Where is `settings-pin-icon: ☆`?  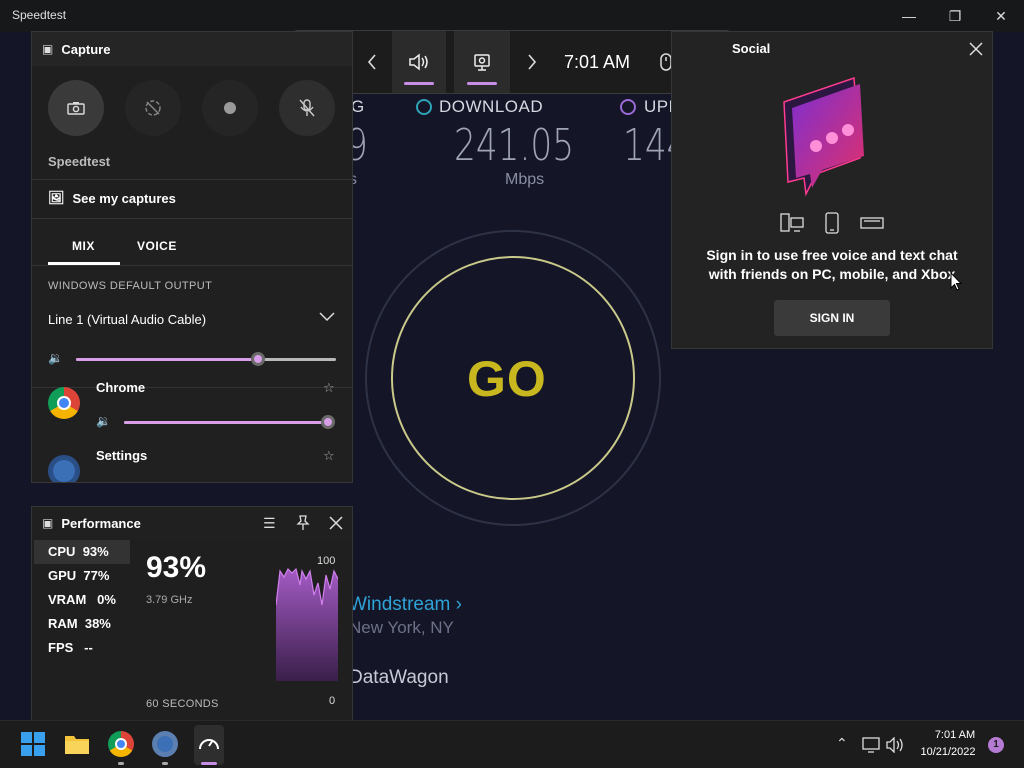
settings-pin-icon: ☆ is located at coordinates (329, 456).